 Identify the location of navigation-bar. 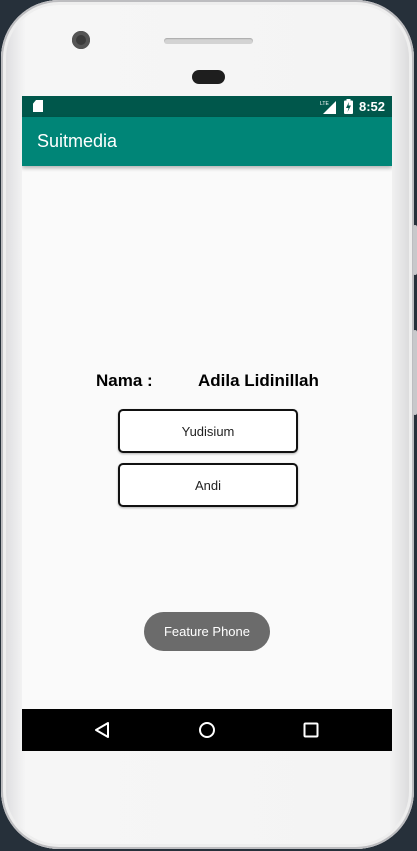
(207, 730).